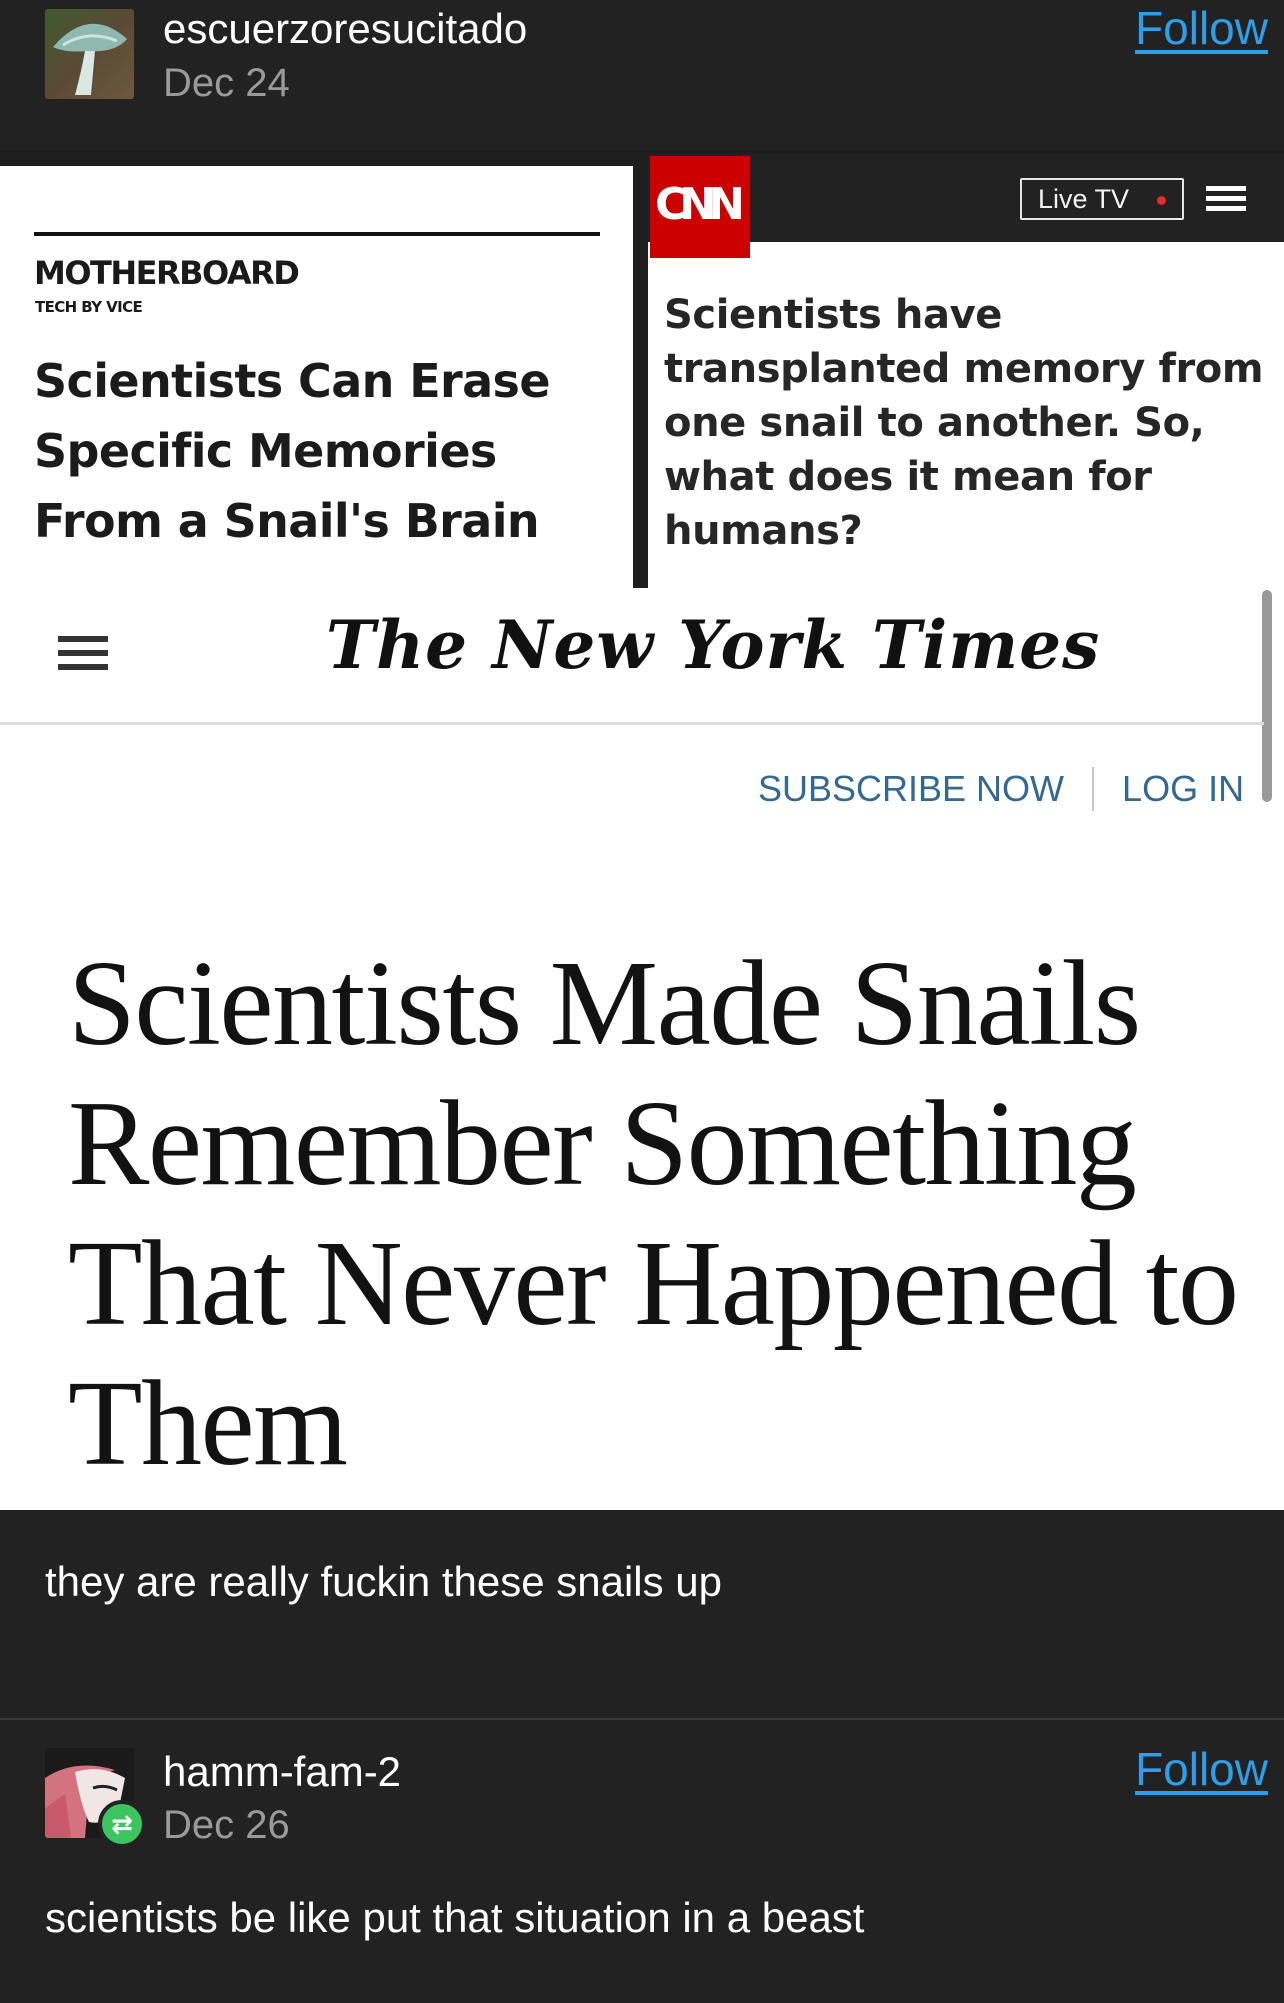 The height and width of the screenshot is (2003, 1284). I want to click on scrollbar, so click(1267, 696).